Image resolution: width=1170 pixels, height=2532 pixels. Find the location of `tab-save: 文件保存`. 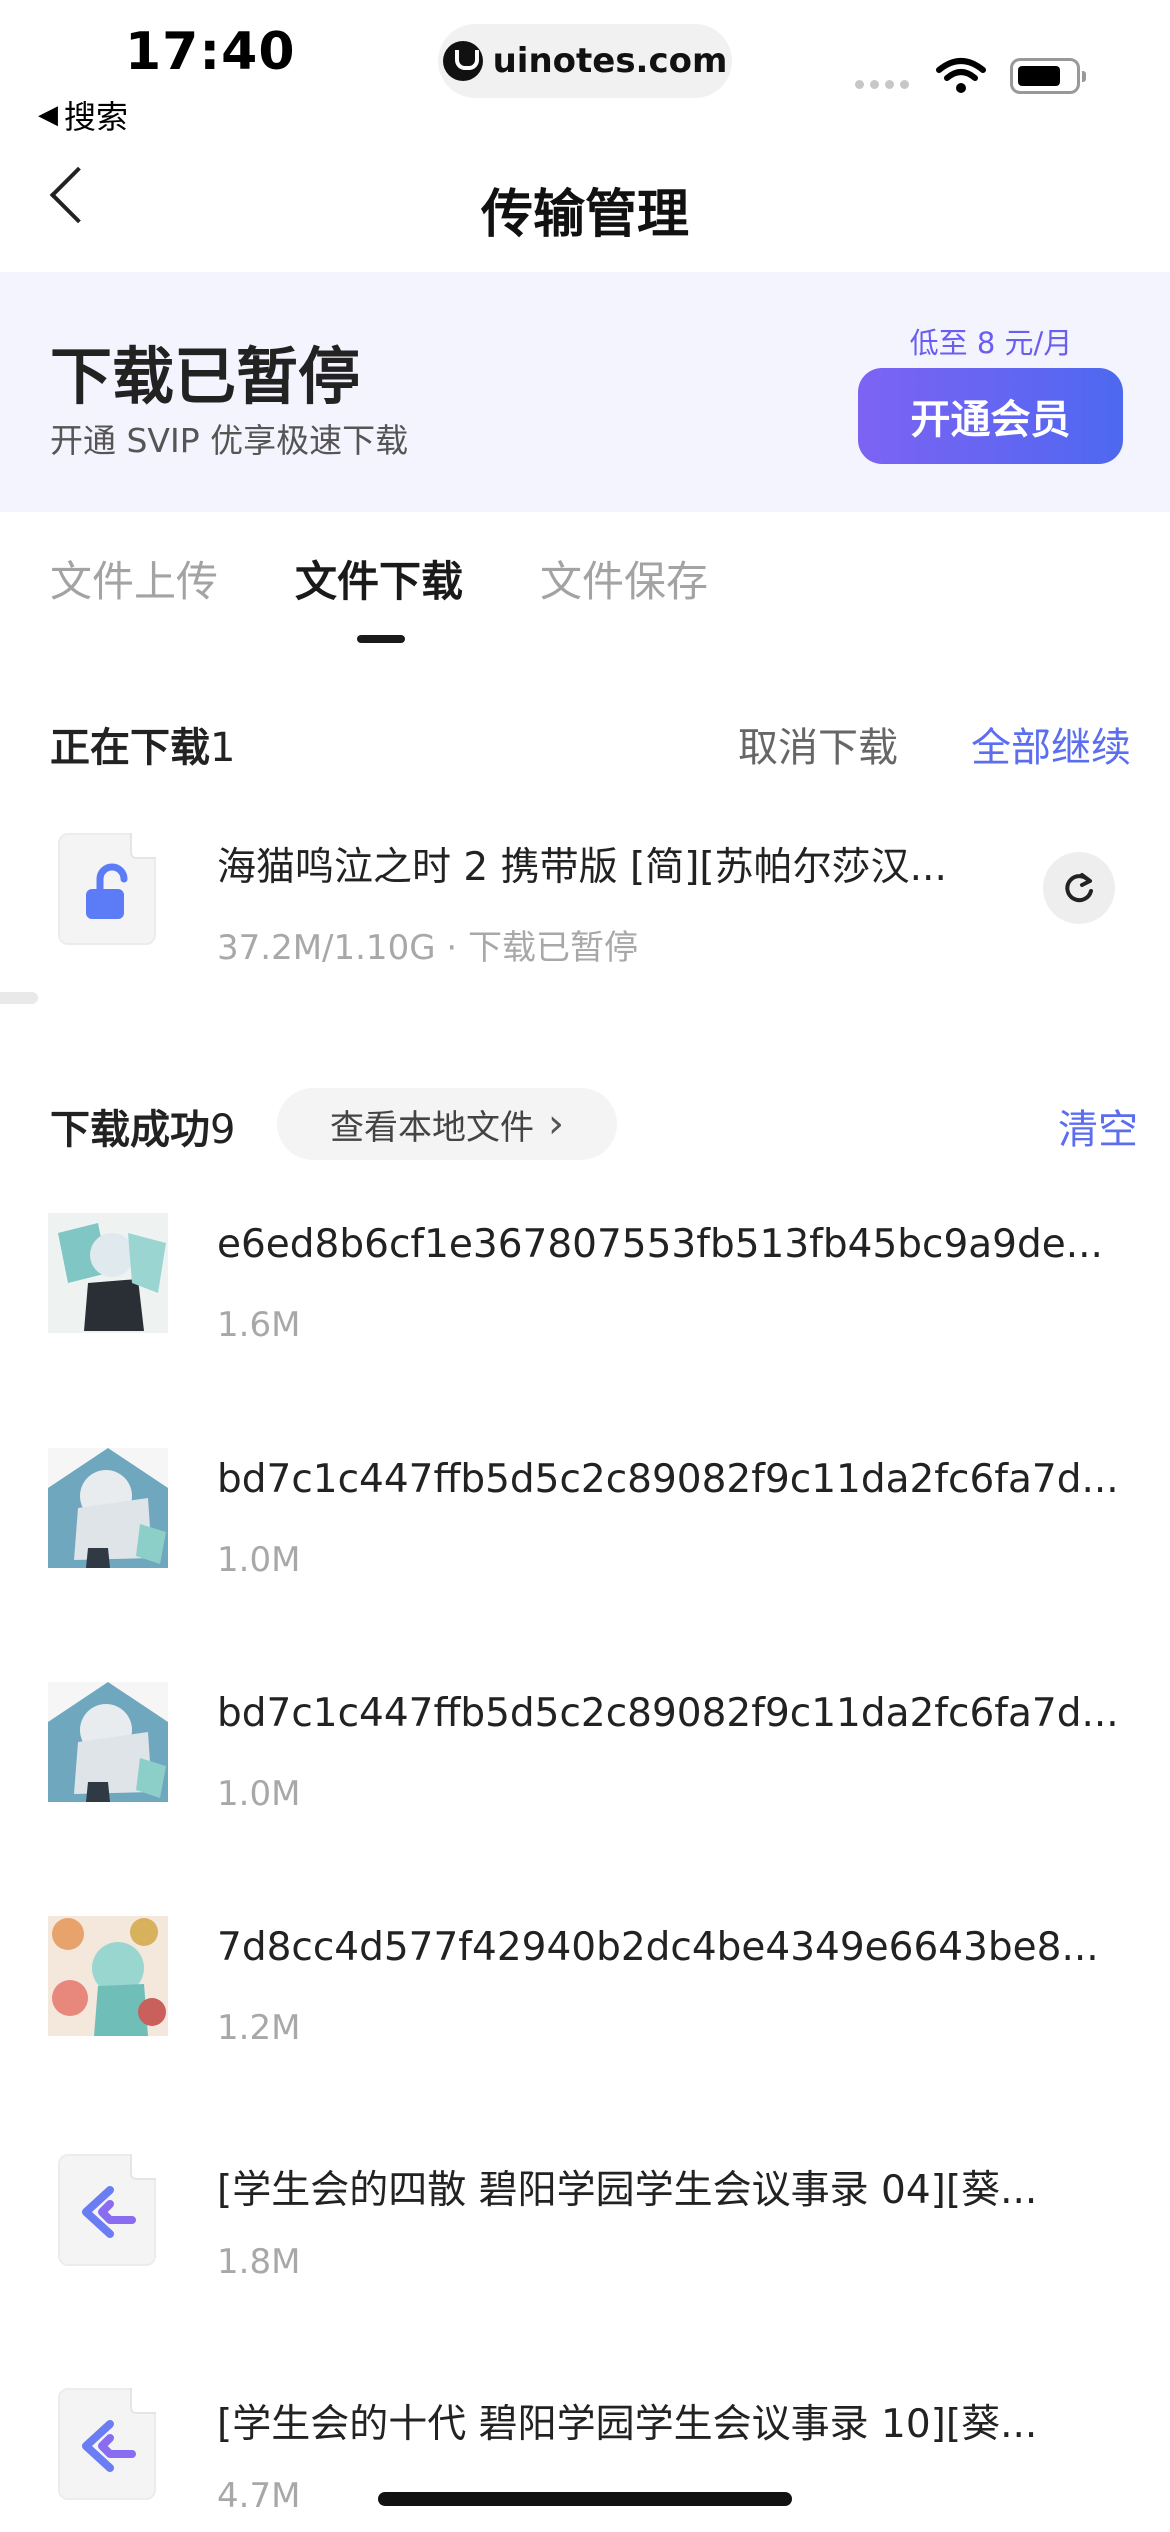

tab-save: 文件保存 is located at coordinates (624, 578).